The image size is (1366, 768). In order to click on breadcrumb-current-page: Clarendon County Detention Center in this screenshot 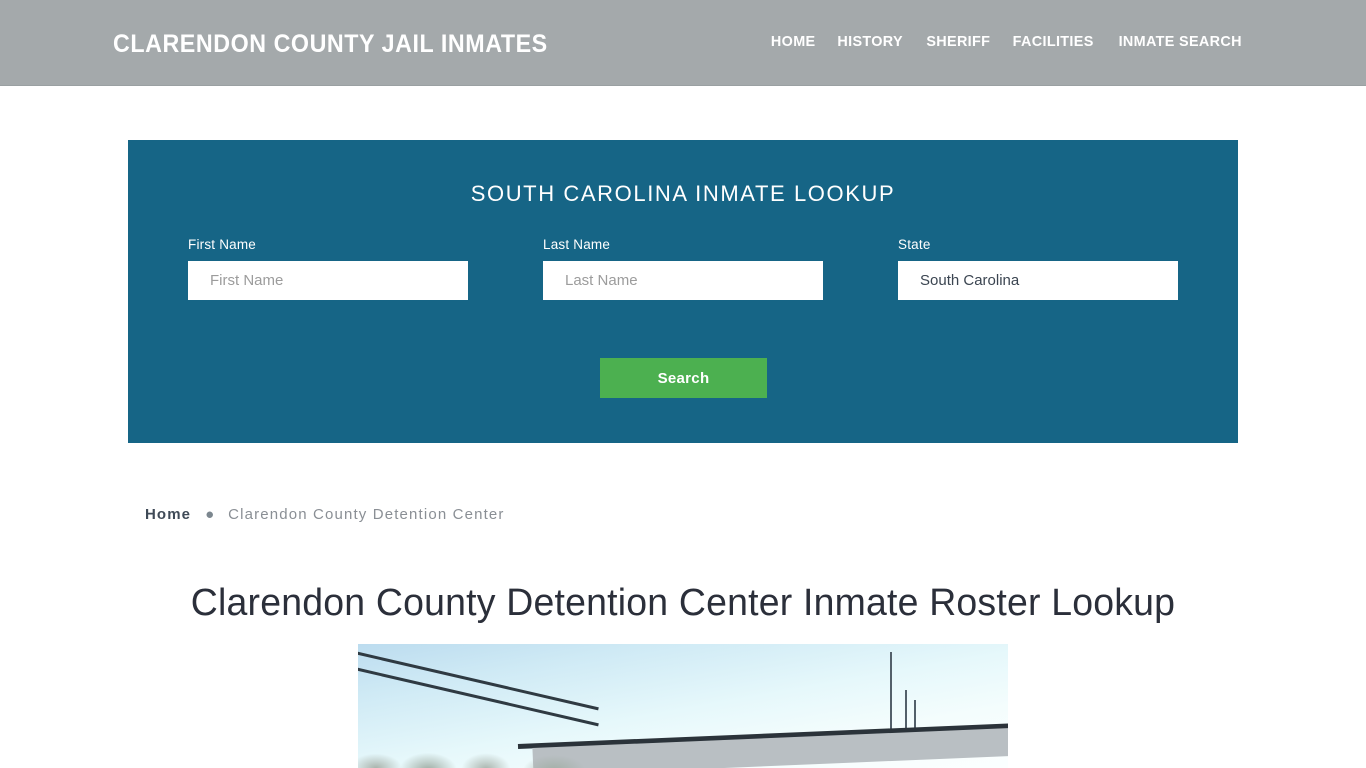, I will do `click(366, 514)`.